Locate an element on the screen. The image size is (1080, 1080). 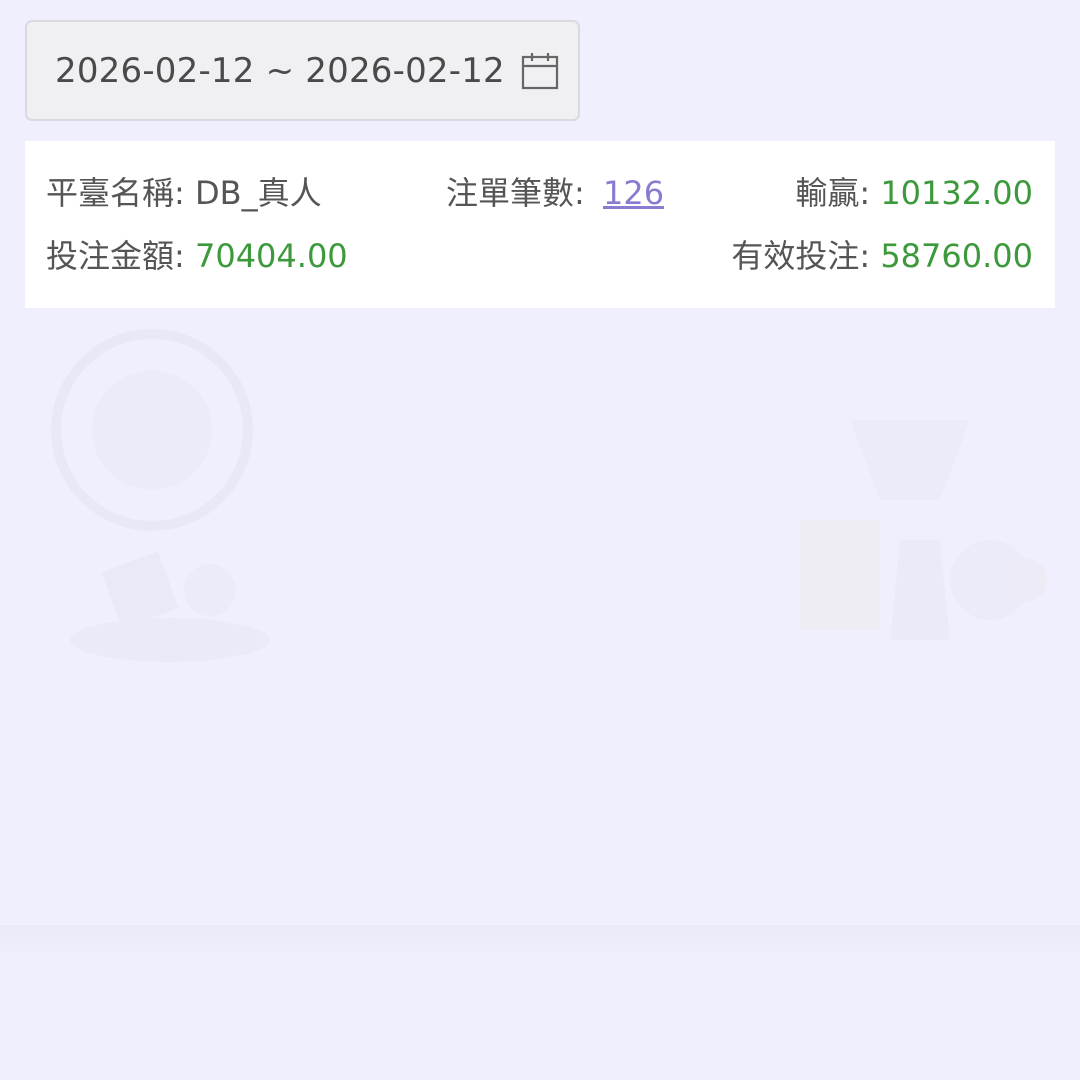
bottom-shadow is located at coordinates (540, 940).